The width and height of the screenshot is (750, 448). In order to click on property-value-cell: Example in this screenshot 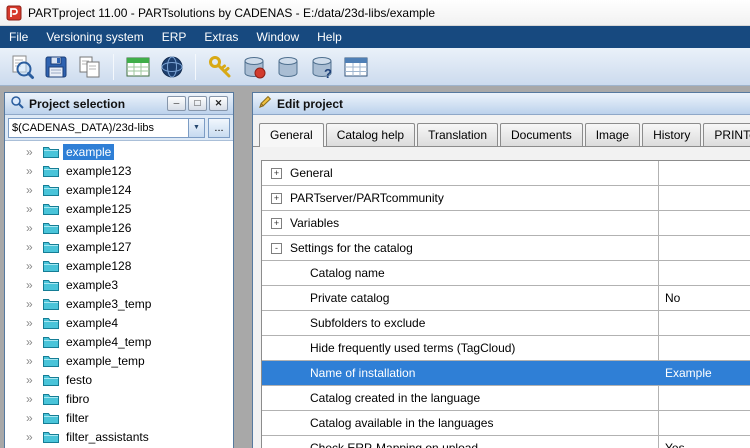, I will do `click(704, 373)`.